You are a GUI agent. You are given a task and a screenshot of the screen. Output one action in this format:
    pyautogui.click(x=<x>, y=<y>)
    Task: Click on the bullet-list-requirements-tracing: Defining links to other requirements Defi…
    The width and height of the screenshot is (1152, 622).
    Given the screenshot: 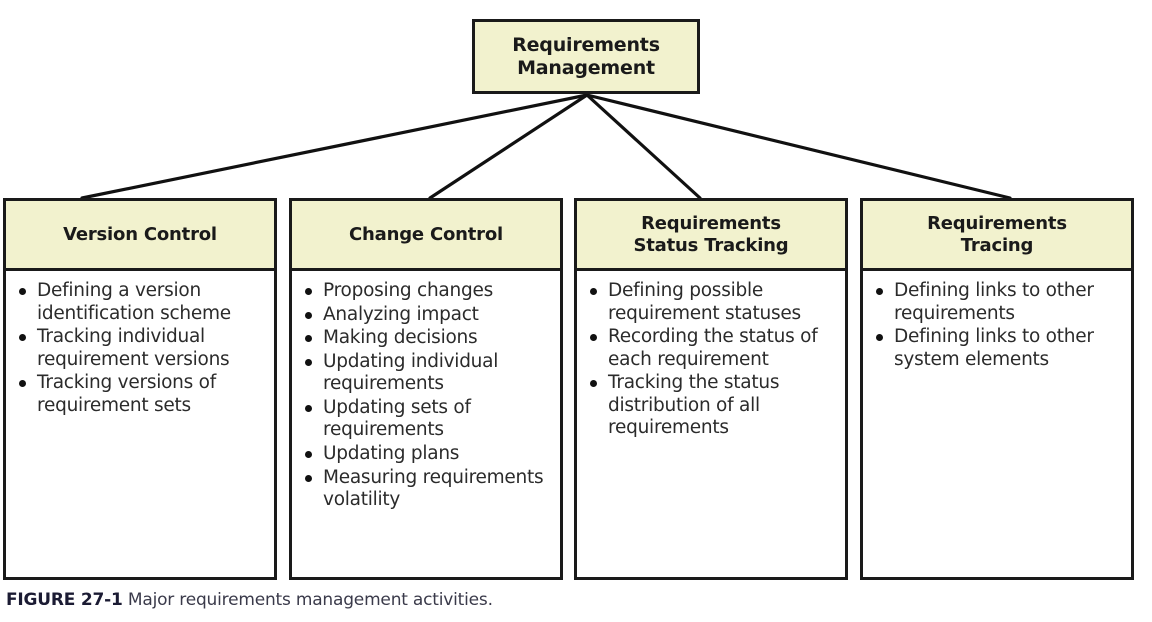 What is the action you would take?
    pyautogui.click(x=998, y=325)
    